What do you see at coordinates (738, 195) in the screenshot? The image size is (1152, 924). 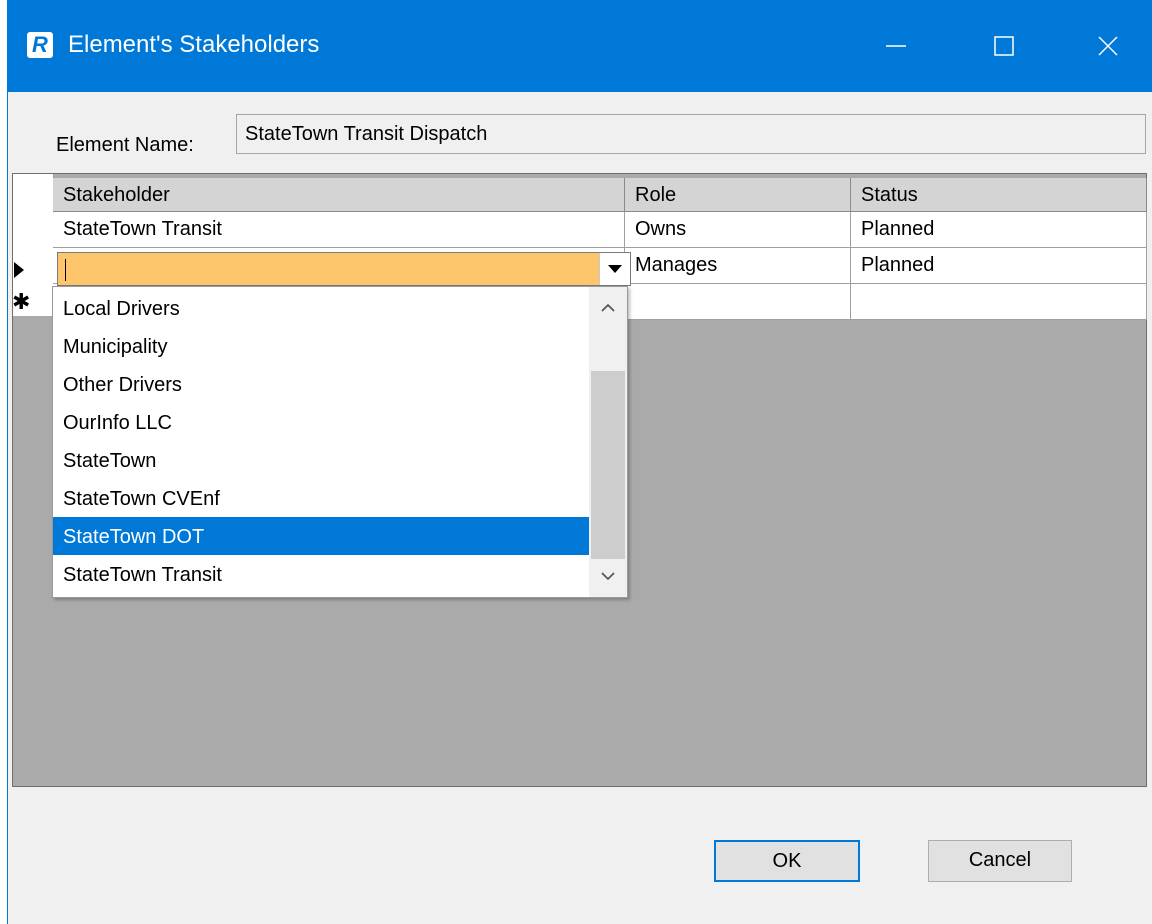 I see `column-header-role: Role` at bounding box center [738, 195].